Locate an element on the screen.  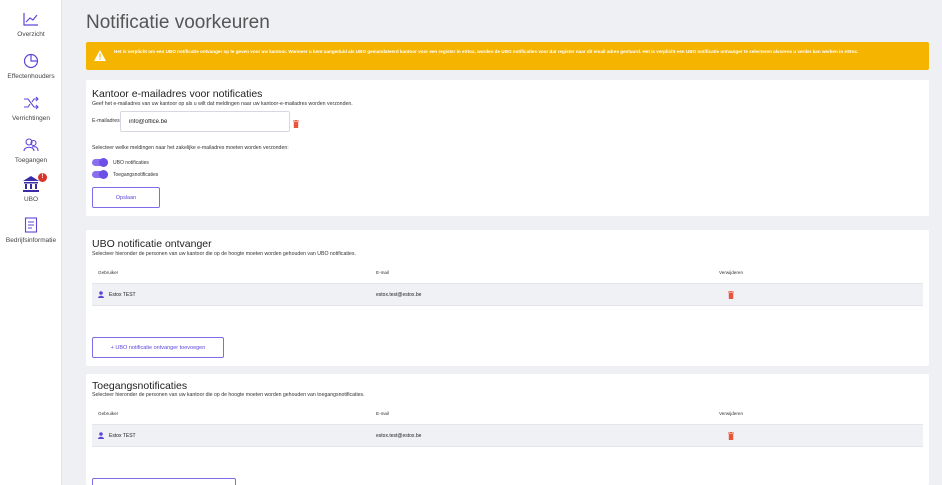
page-title: Notificatie voorkeuren is located at coordinates (178, 22).